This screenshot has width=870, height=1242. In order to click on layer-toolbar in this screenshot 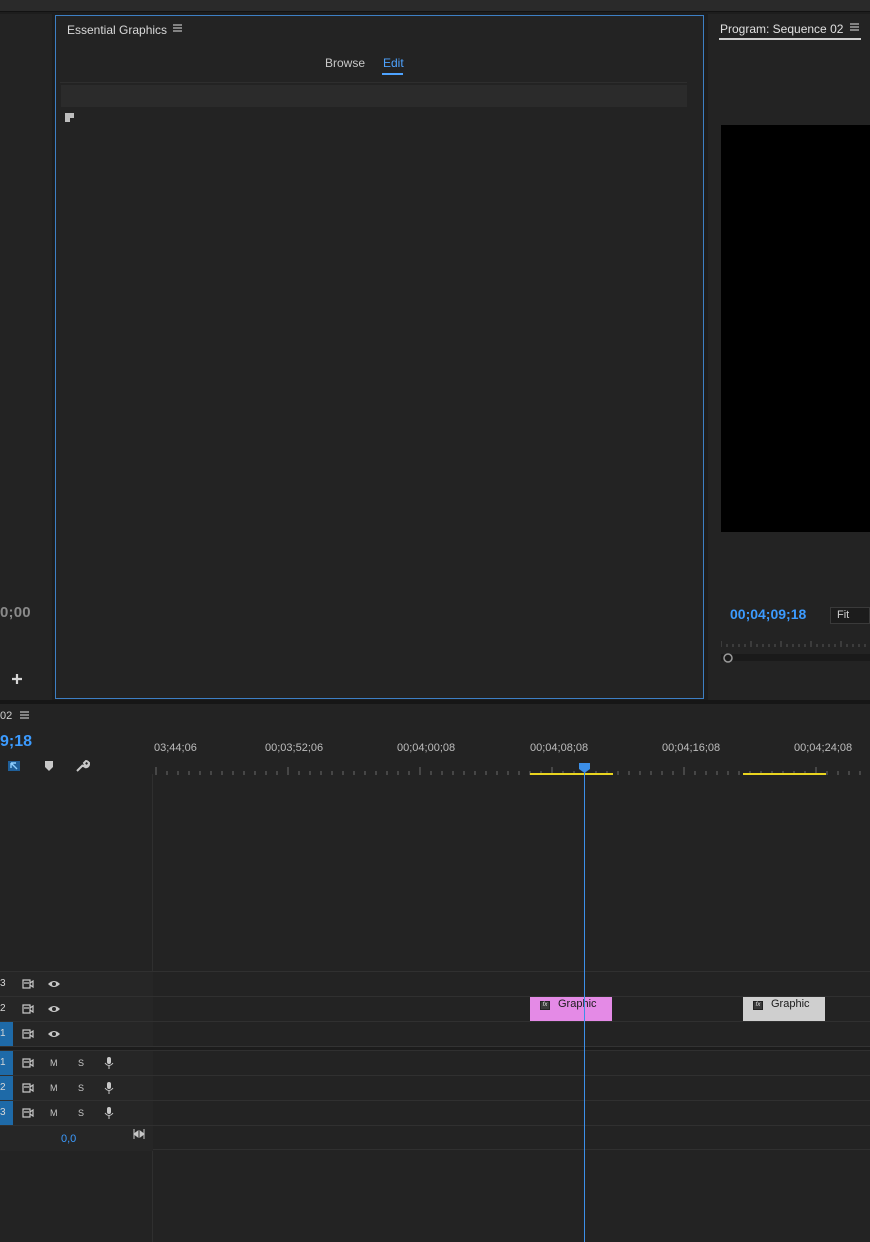, I will do `click(374, 96)`.